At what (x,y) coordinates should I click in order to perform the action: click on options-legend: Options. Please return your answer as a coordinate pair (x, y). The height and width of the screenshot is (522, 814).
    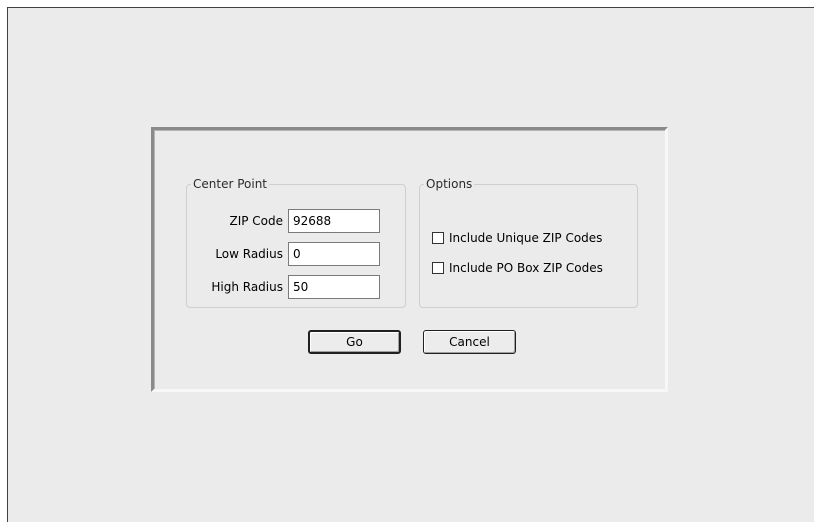
    Looking at the image, I should click on (449, 184).